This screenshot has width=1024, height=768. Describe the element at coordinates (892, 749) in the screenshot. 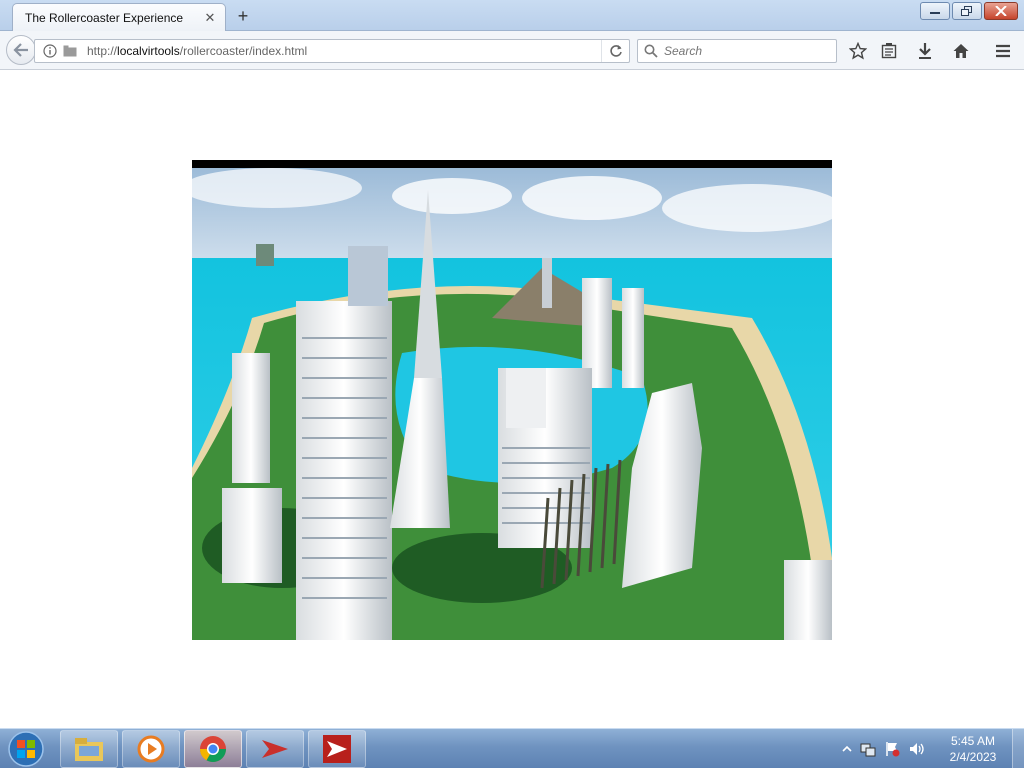

I see `action-center-flag-icon` at that location.